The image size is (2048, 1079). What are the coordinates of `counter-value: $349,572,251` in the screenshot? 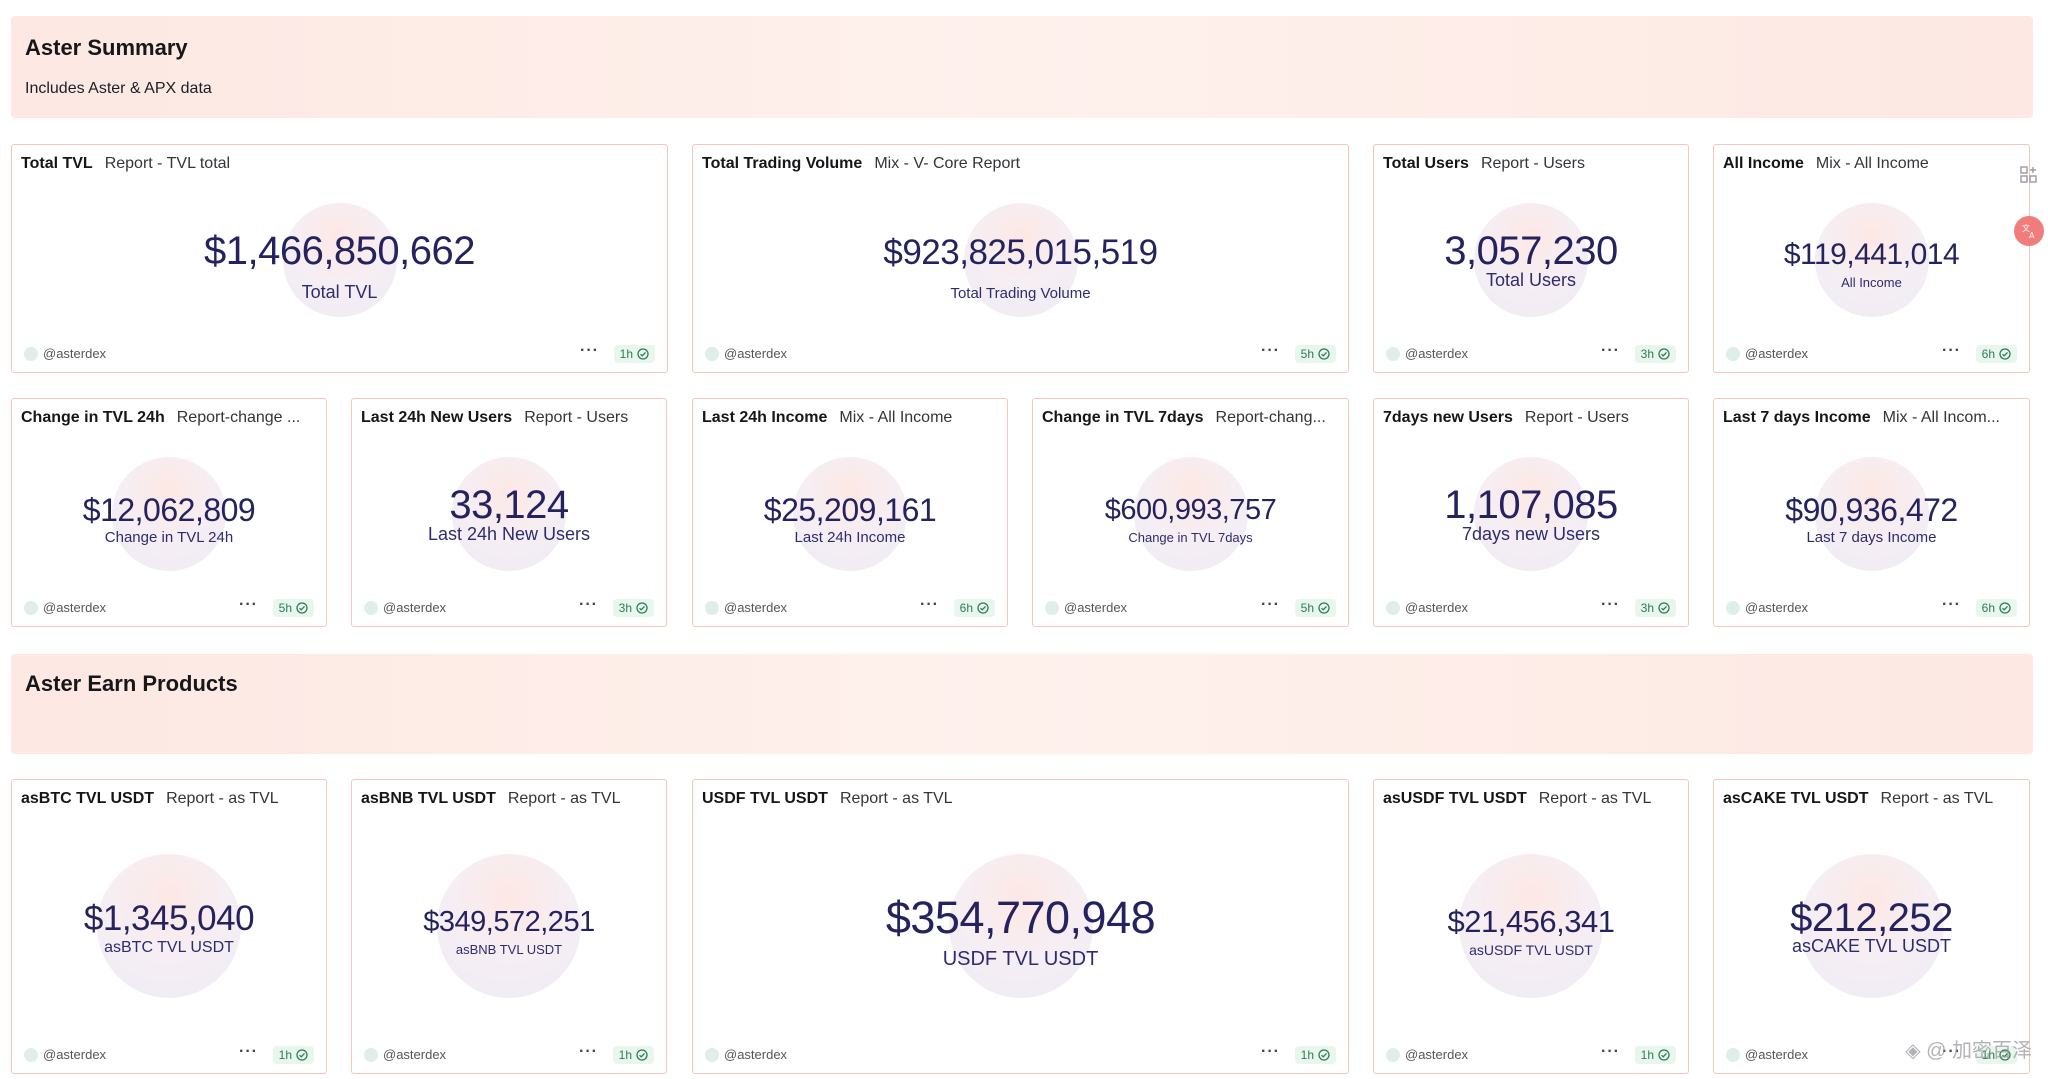 It's located at (509, 922).